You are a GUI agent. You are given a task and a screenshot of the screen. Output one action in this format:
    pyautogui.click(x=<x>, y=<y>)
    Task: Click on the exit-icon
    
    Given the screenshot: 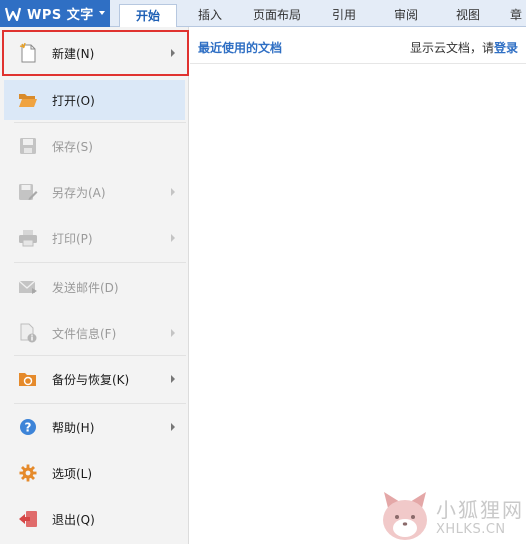 What is the action you would take?
    pyautogui.click(x=28, y=519)
    